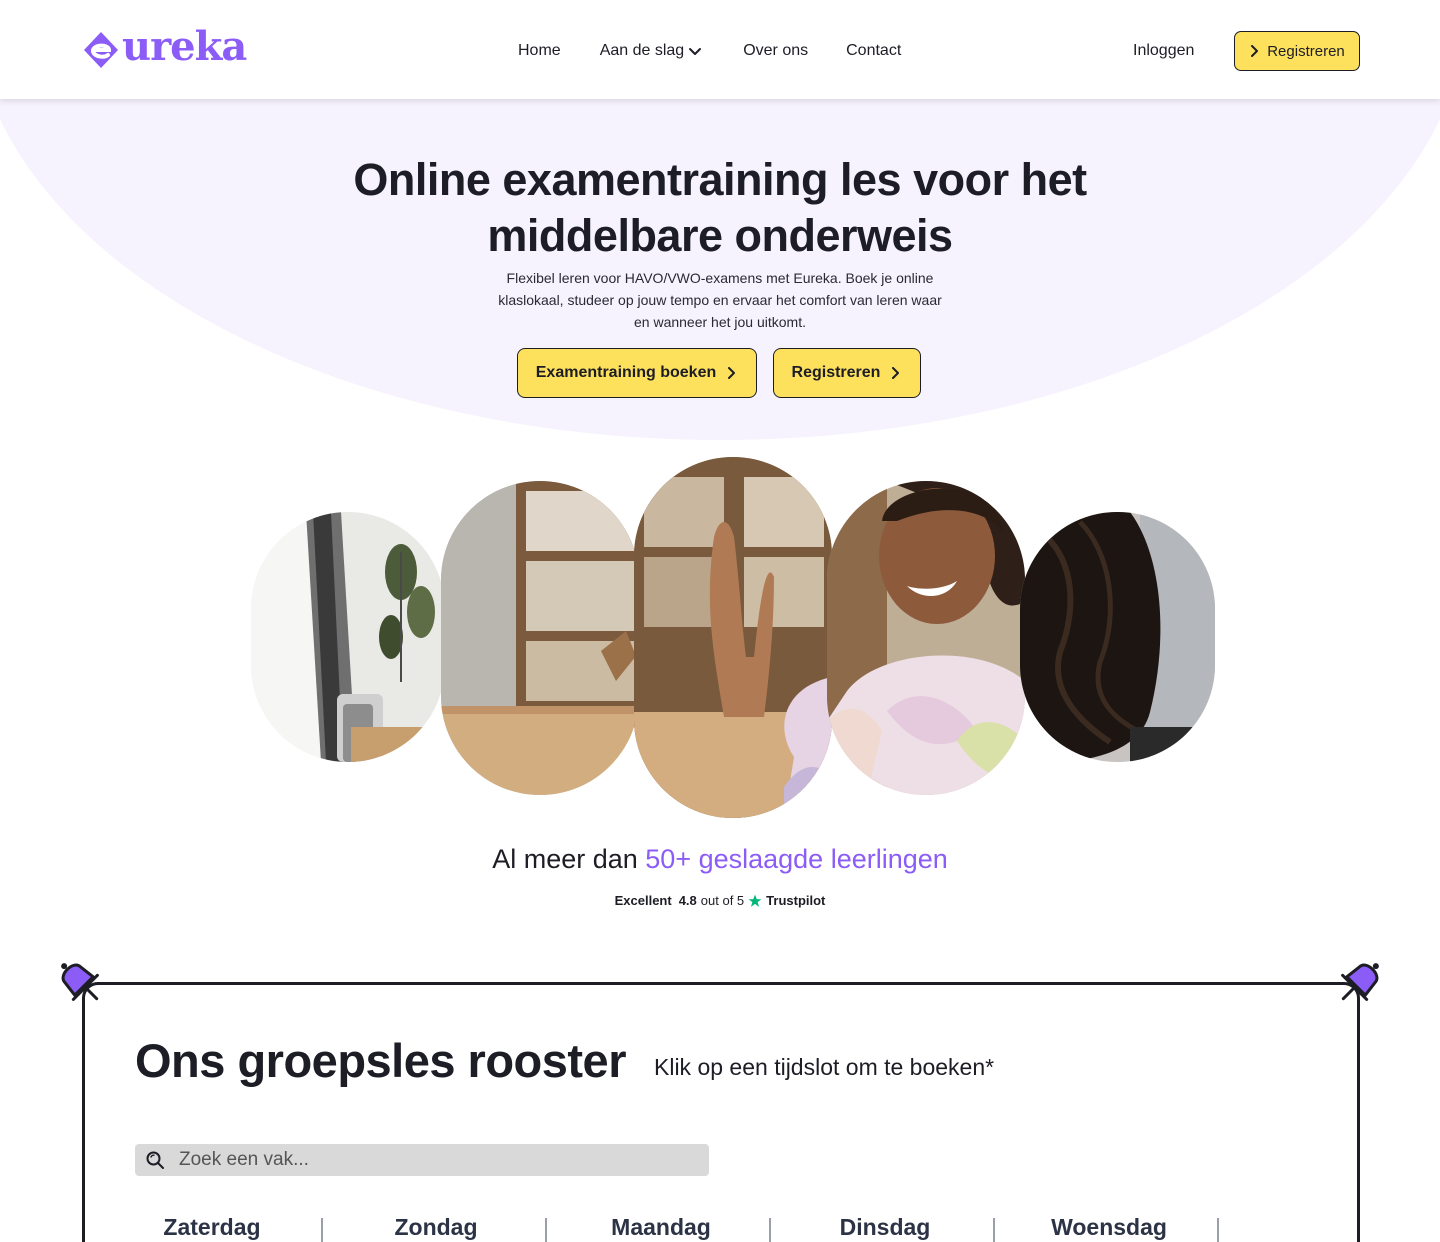  What do you see at coordinates (885, 1227) in the screenshot?
I see `day-header-dinsdag: Dinsdag` at bounding box center [885, 1227].